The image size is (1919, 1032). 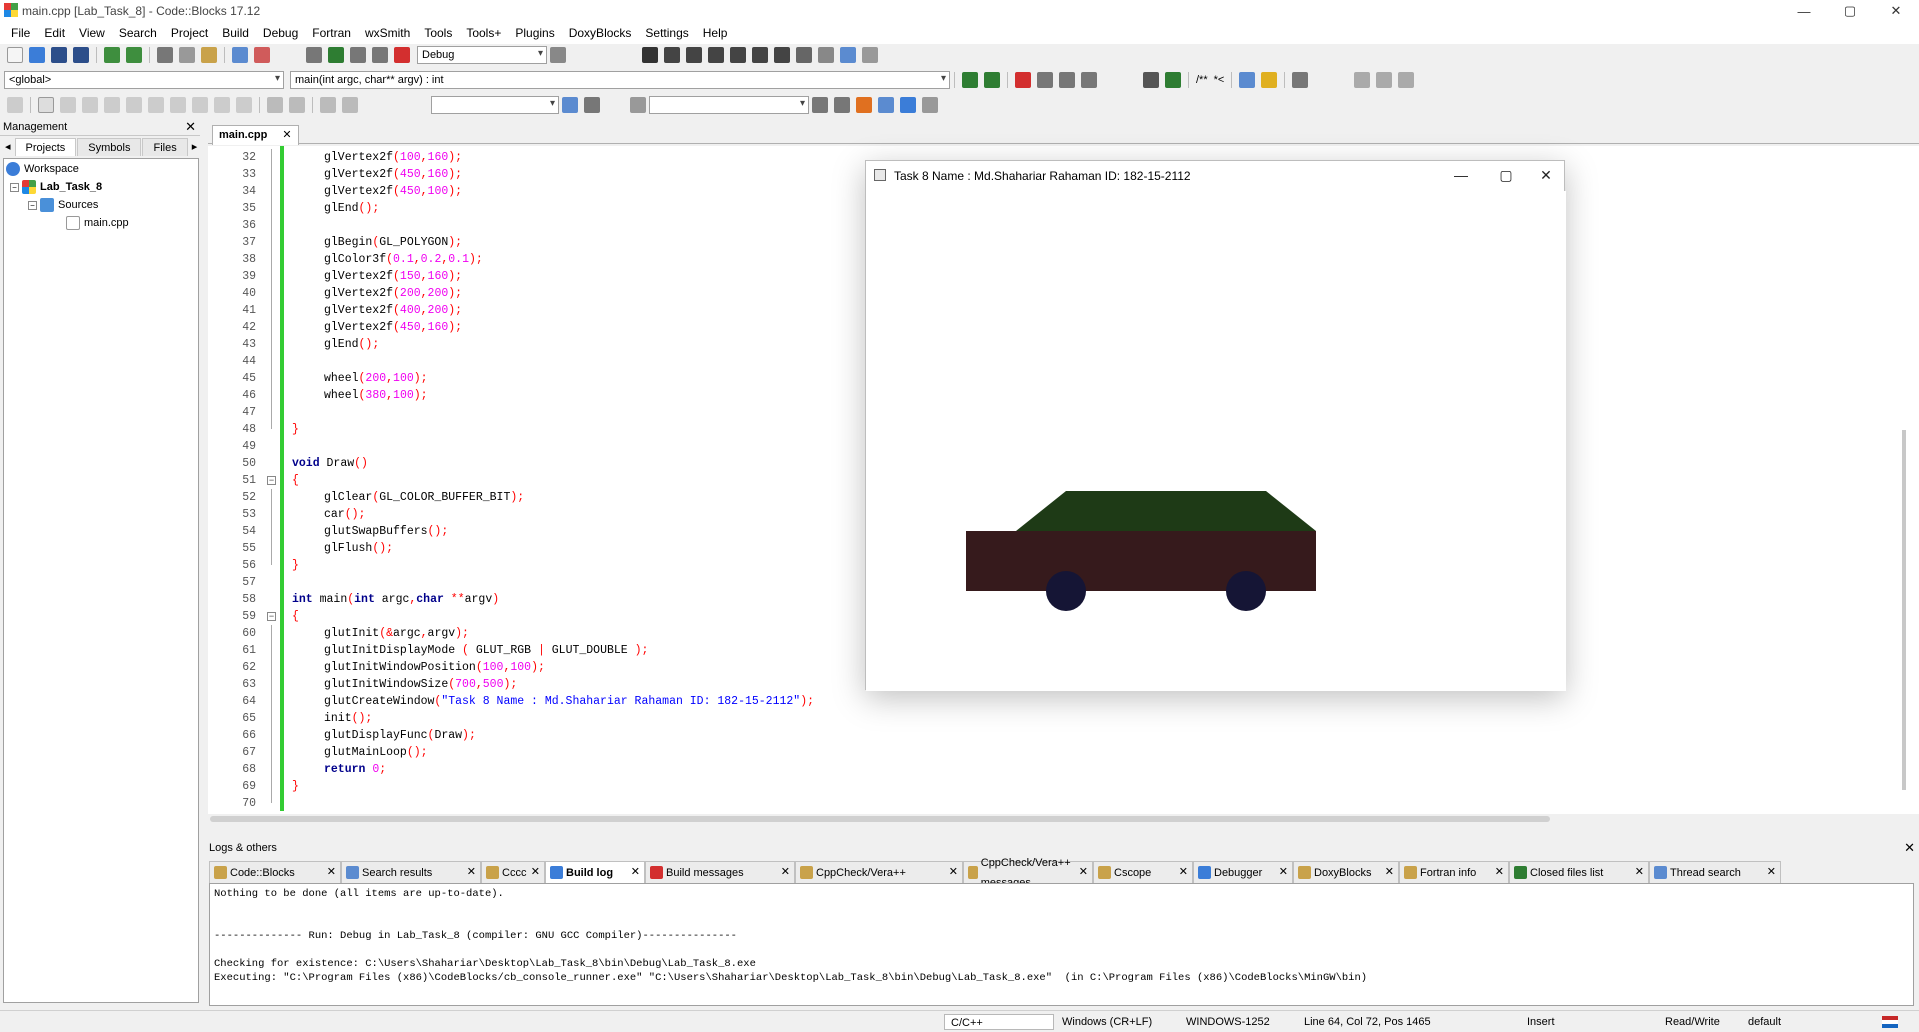 I want to click on target-options-icon, so click(x=558, y=55).